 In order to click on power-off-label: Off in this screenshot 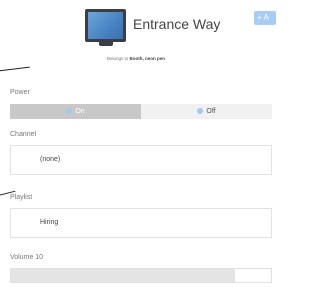, I will do `click(211, 111)`.